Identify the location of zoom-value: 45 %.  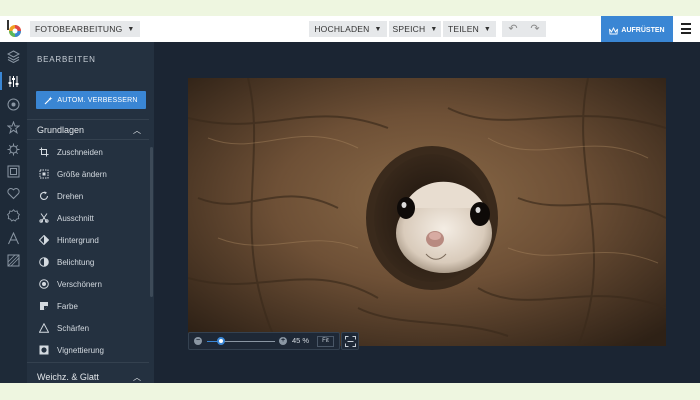
(301, 340).